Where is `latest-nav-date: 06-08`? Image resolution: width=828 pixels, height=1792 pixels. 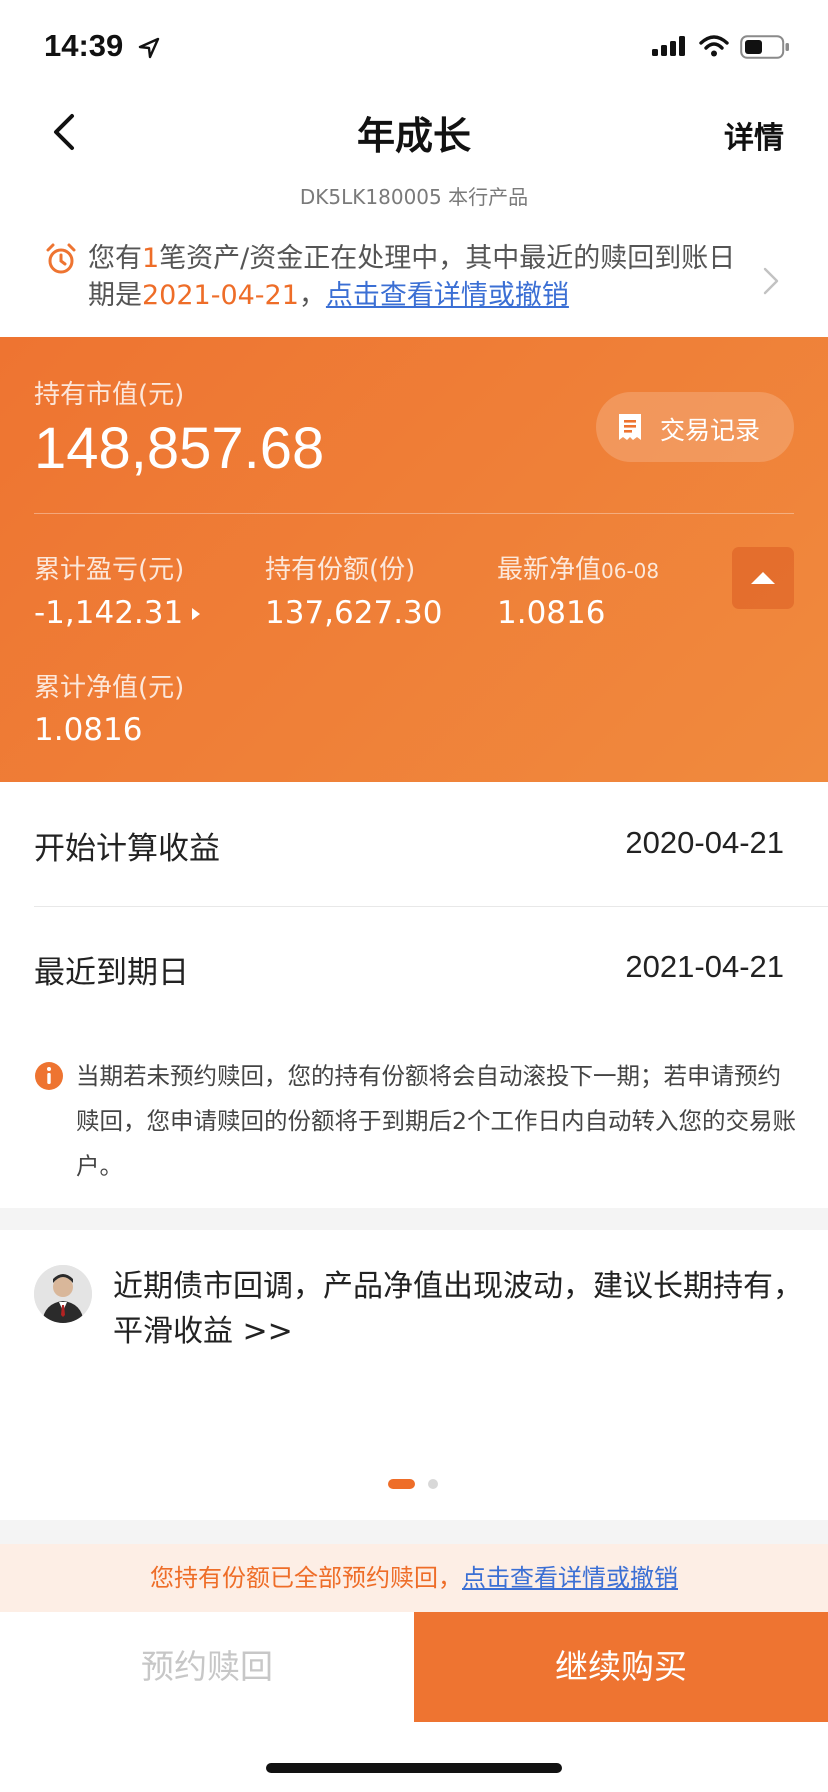 latest-nav-date: 06-08 is located at coordinates (630, 571).